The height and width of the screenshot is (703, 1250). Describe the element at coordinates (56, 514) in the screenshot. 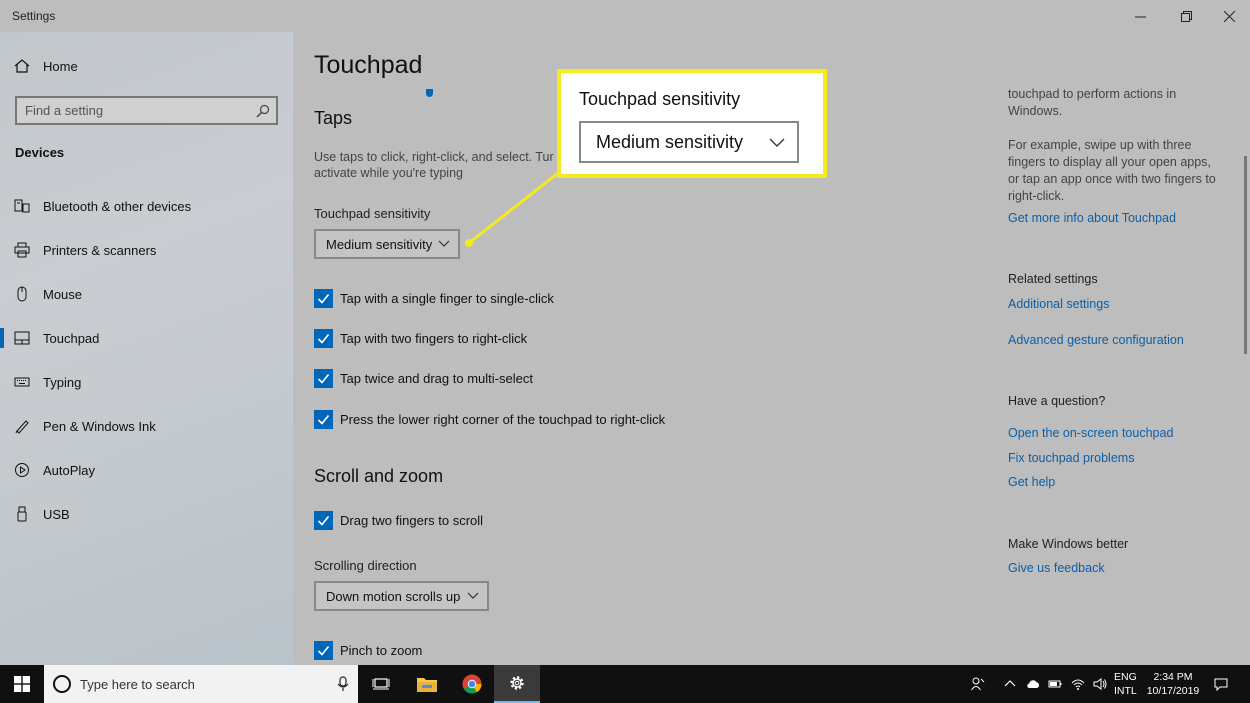

I see `sidebar-item-label: USB` at that location.